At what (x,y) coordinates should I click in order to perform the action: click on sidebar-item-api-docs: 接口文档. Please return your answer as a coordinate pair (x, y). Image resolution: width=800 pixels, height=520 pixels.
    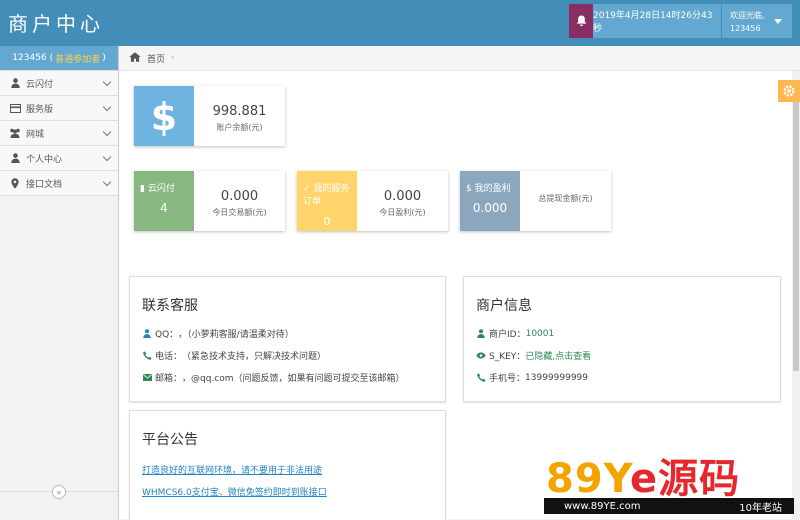
    Looking at the image, I should click on (59, 183).